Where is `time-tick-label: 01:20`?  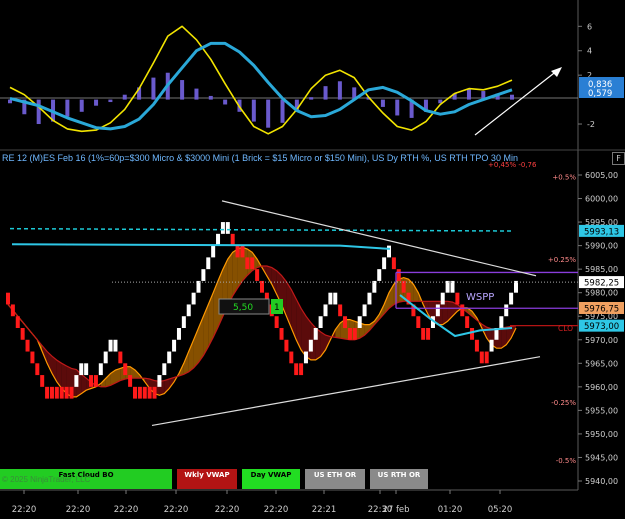 time-tick-label: 01:20 is located at coordinates (450, 510).